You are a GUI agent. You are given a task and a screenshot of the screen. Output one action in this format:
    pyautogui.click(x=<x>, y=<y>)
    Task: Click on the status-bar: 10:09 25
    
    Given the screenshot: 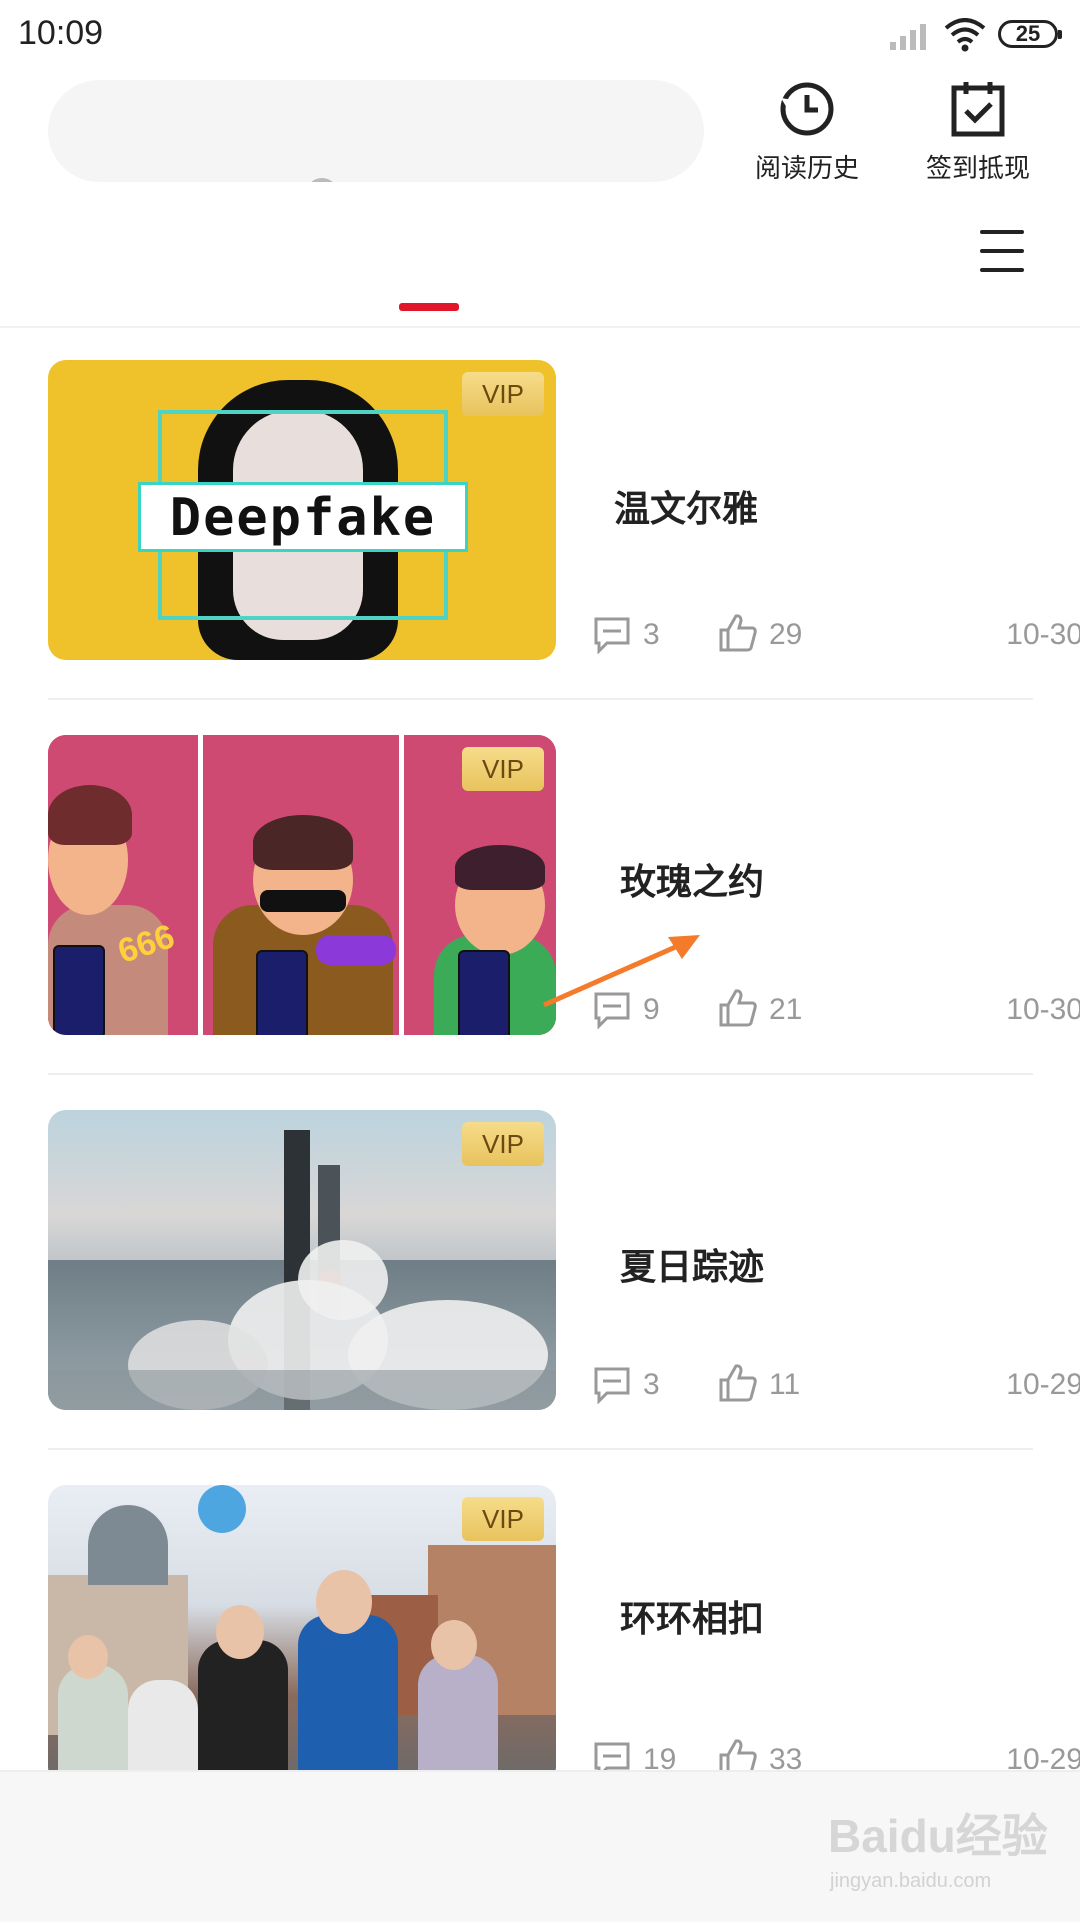 What is the action you would take?
    pyautogui.click(x=540, y=36)
    